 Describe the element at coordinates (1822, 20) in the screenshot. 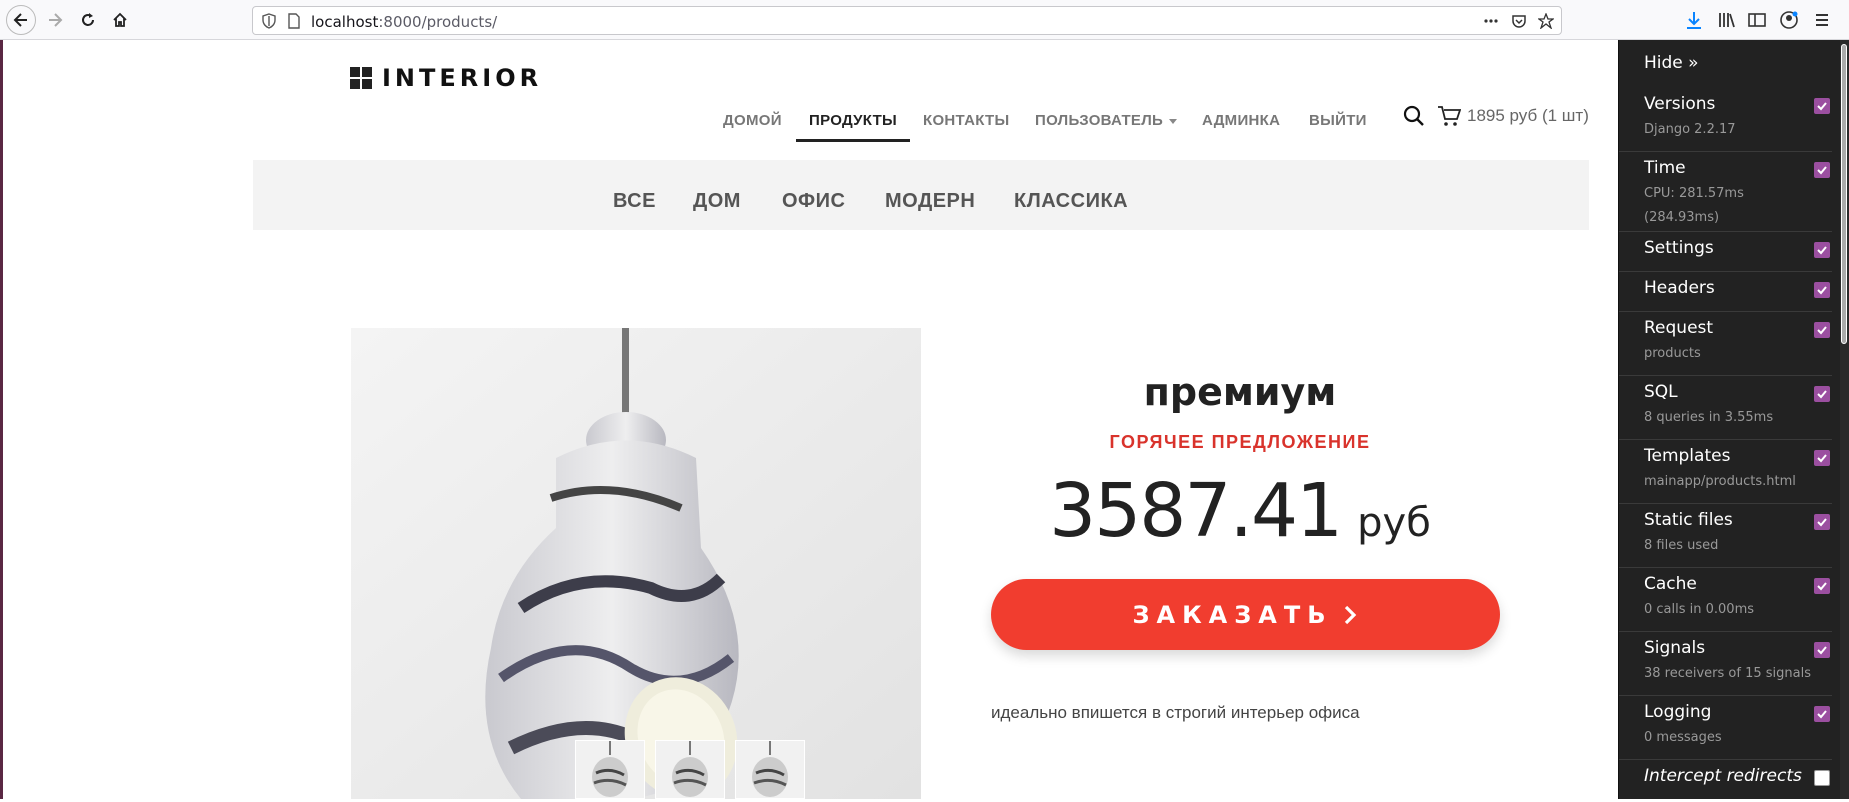

I see `menu-icon` at that location.